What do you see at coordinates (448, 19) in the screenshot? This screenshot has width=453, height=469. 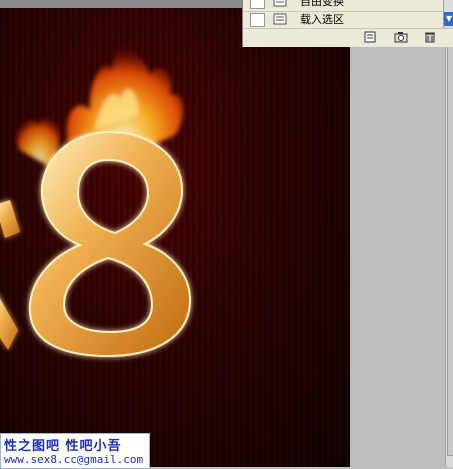 I see `scroll-down-icon: ▼` at bounding box center [448, 19].